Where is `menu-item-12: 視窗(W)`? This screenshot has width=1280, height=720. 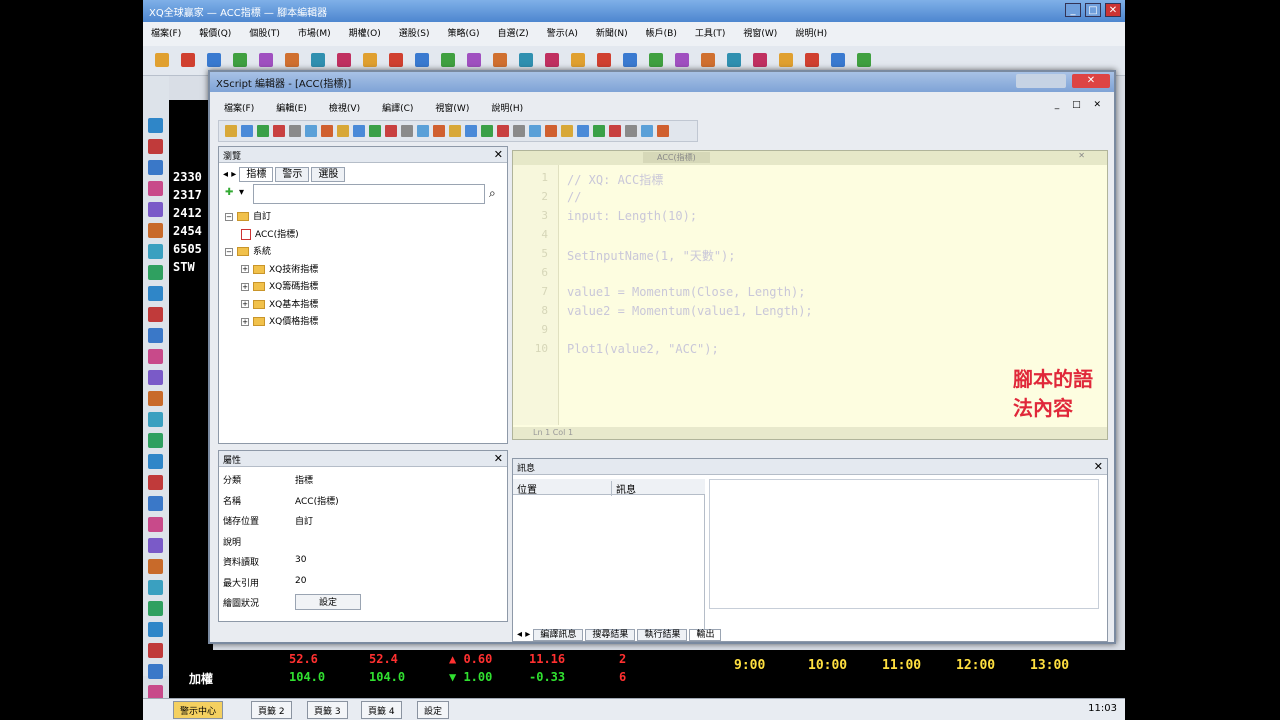 menu-item-12: 視窗(W) is located at coordinates (760, 34).